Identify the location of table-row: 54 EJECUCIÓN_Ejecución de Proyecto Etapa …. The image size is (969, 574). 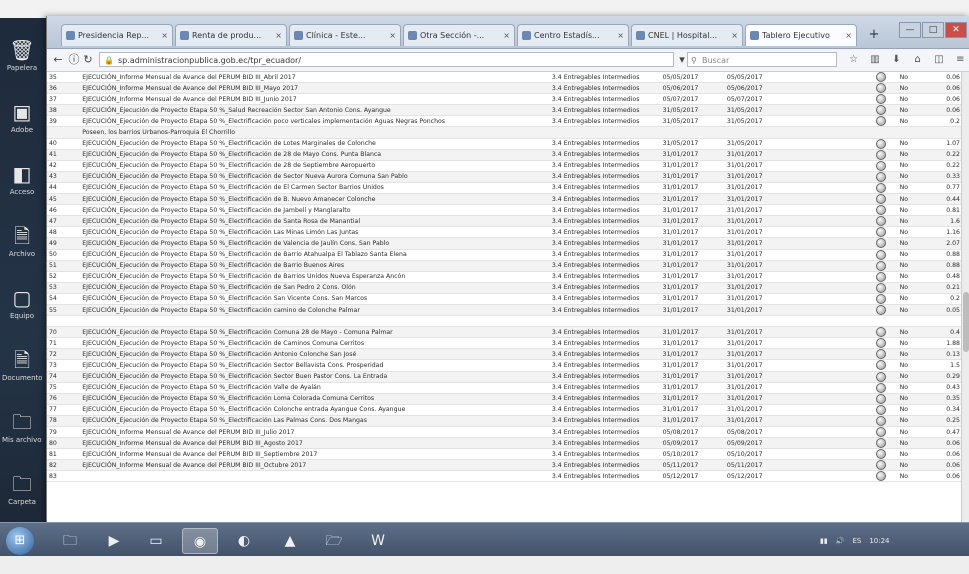
(504, 299).